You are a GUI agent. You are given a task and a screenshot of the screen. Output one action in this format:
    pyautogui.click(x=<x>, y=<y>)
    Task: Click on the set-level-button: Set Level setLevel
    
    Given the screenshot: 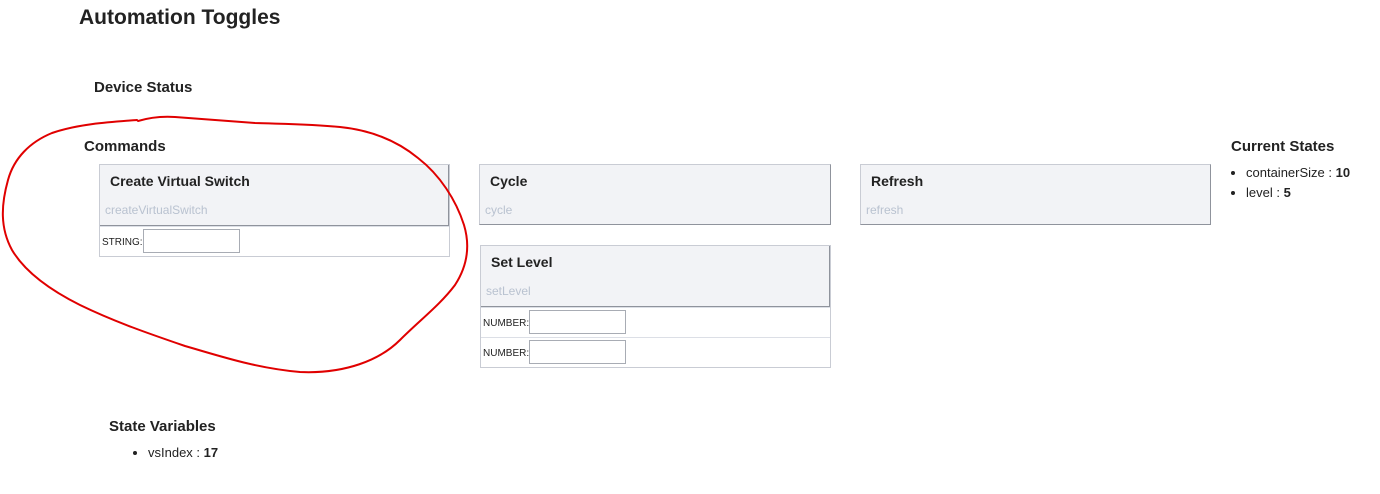 What is the action you would take?
    pyautogui.click(x=655, y=276)
    